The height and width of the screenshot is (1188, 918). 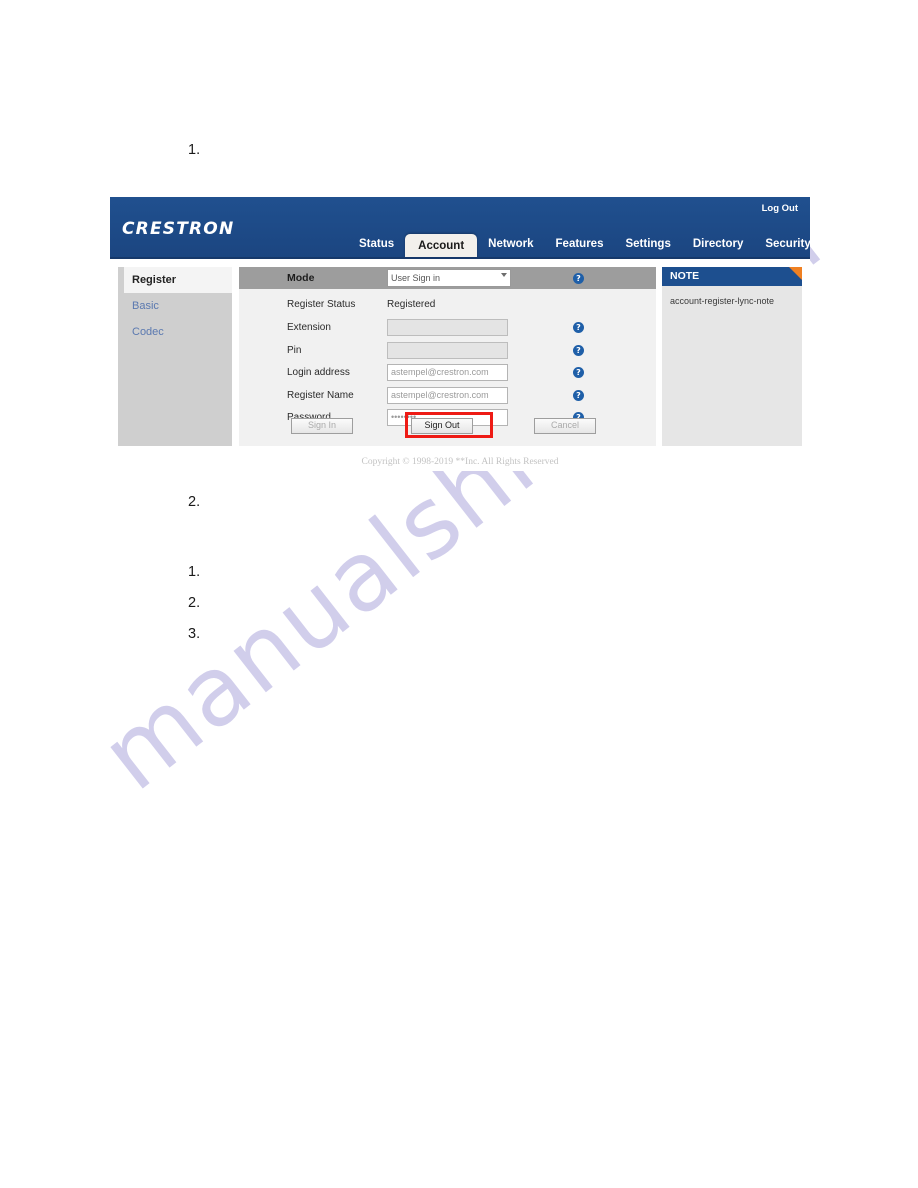 I want to click on tab-status: Status, so click(x=376, y=248).